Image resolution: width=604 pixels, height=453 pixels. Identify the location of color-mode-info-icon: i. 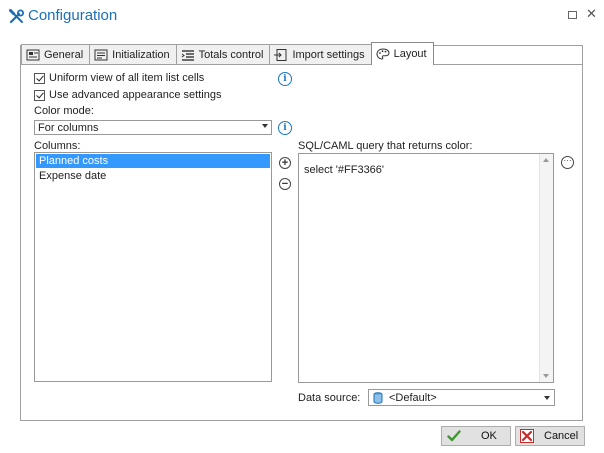
(285, 128).